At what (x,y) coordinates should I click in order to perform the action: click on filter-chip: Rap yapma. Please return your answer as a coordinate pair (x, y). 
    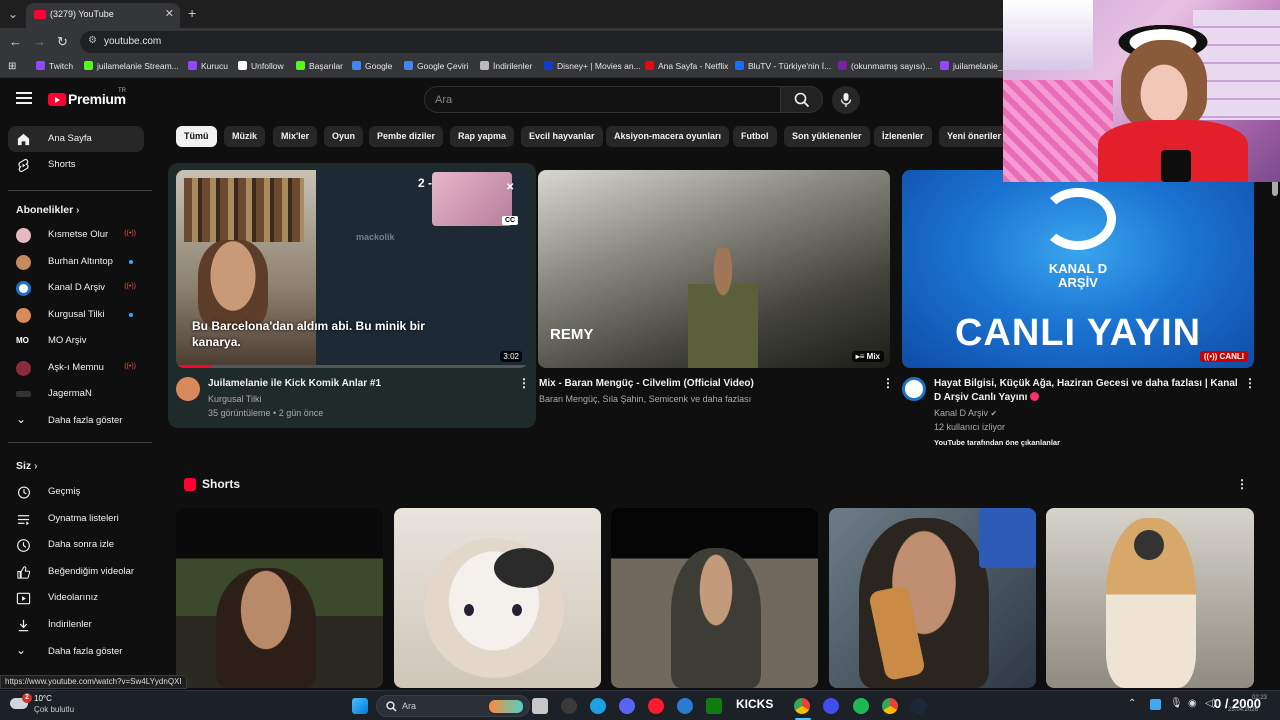
    Looking at the image, I should click on (482, 136).